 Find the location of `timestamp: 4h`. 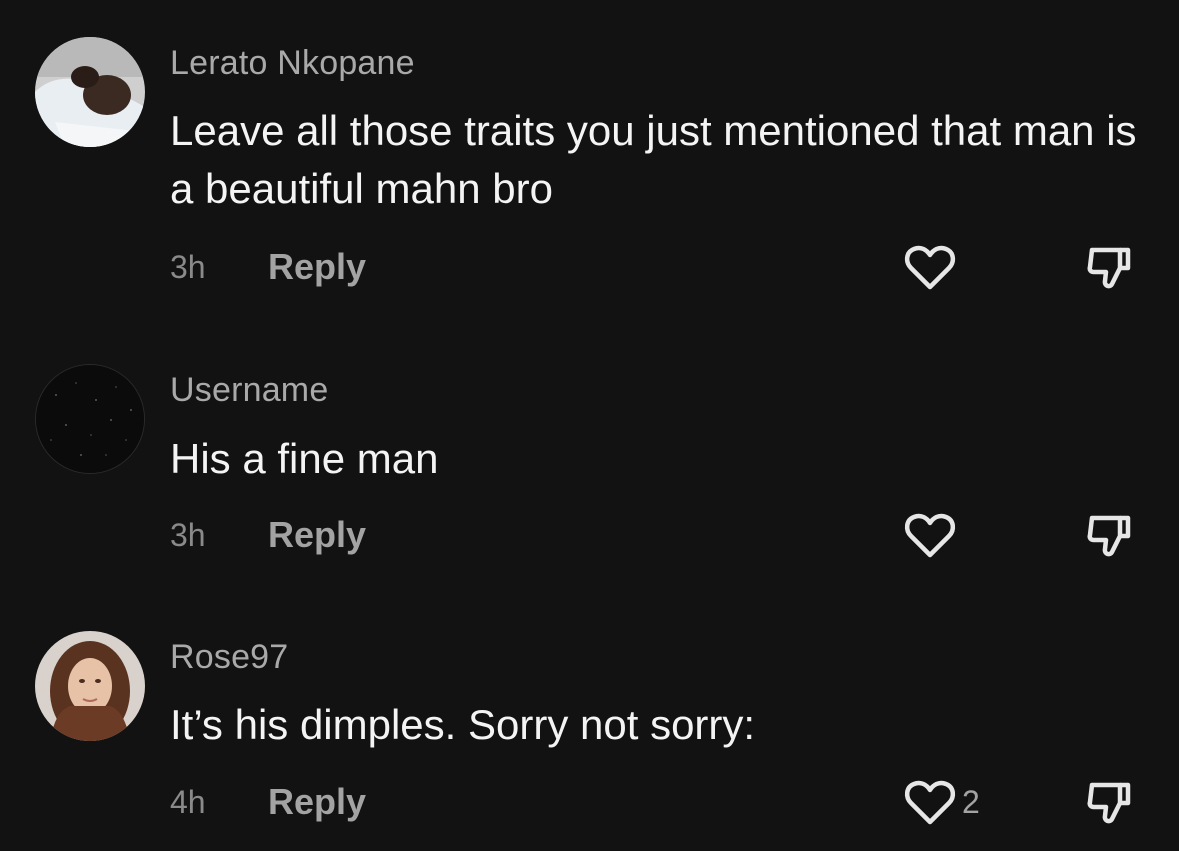

timestamp: 4h is located at coordinates (188, 802).